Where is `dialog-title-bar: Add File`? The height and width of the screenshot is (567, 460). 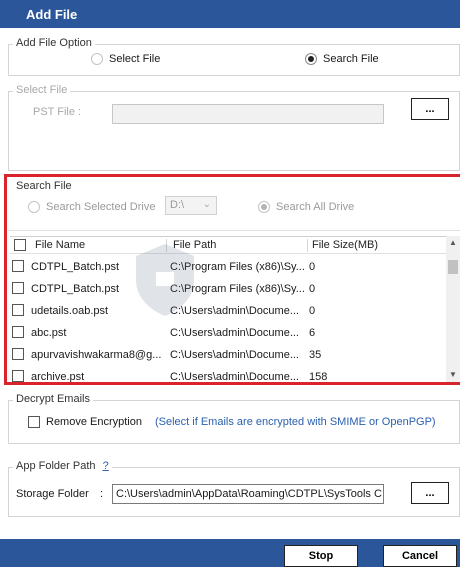 dialog-title-bar: Add File is located at coordinates (230, 14).